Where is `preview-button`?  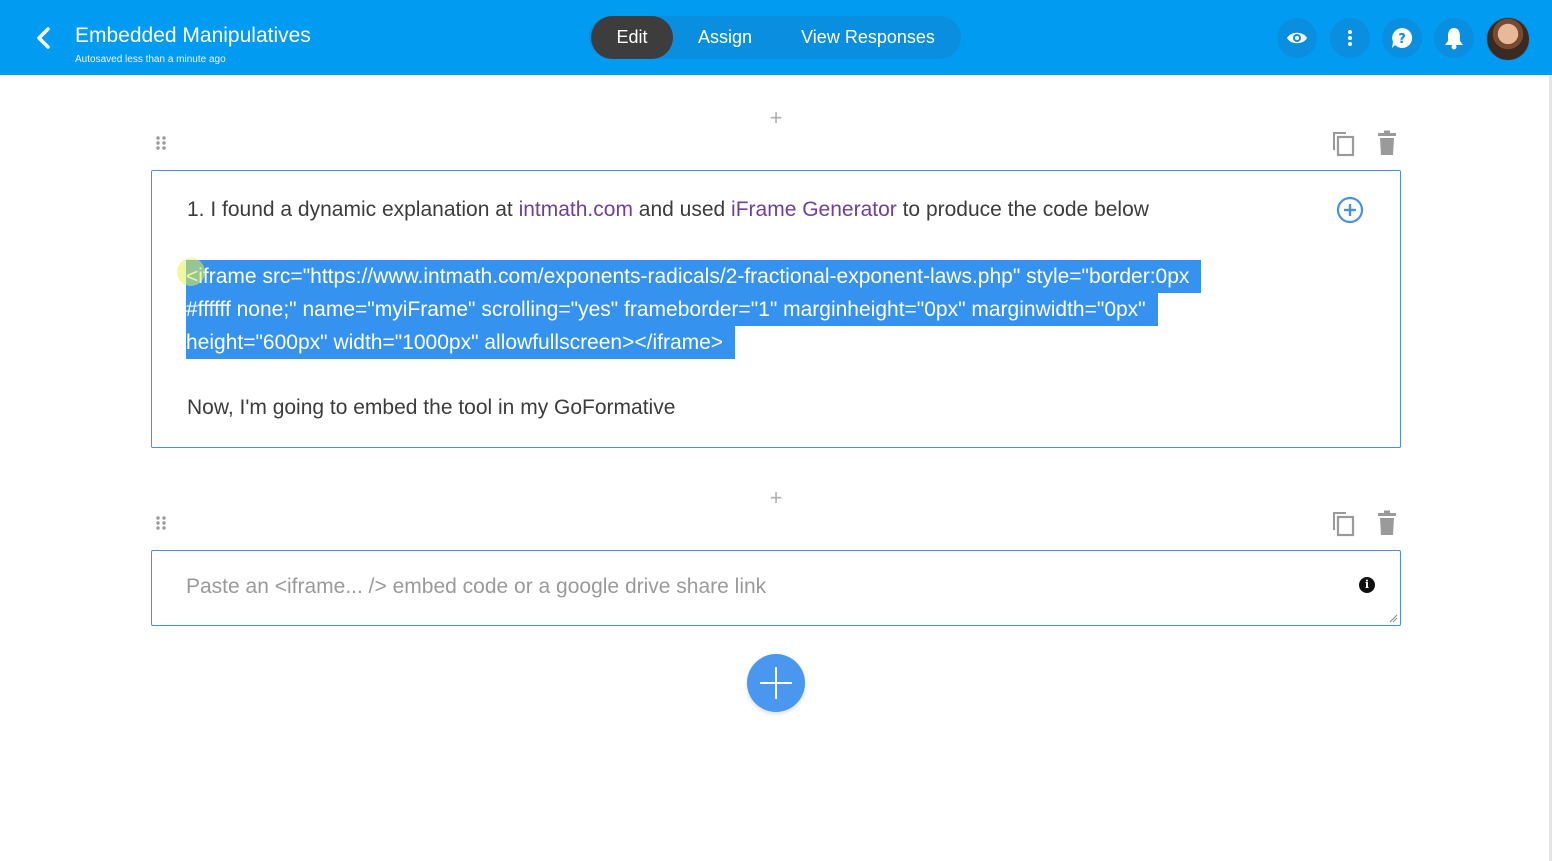 preview-button is located at coordinates (1297, 38).